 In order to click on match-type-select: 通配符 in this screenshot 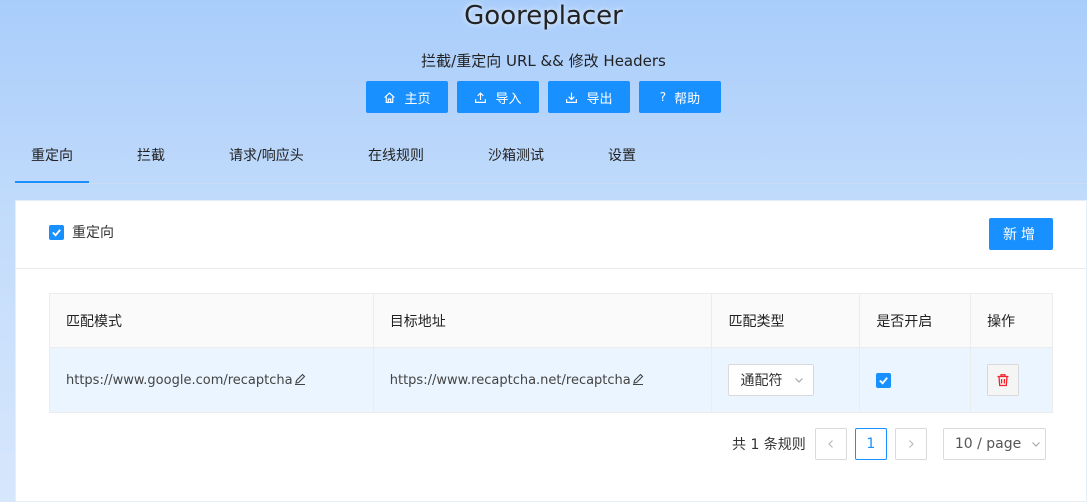, I will do `click(771, 380)`.